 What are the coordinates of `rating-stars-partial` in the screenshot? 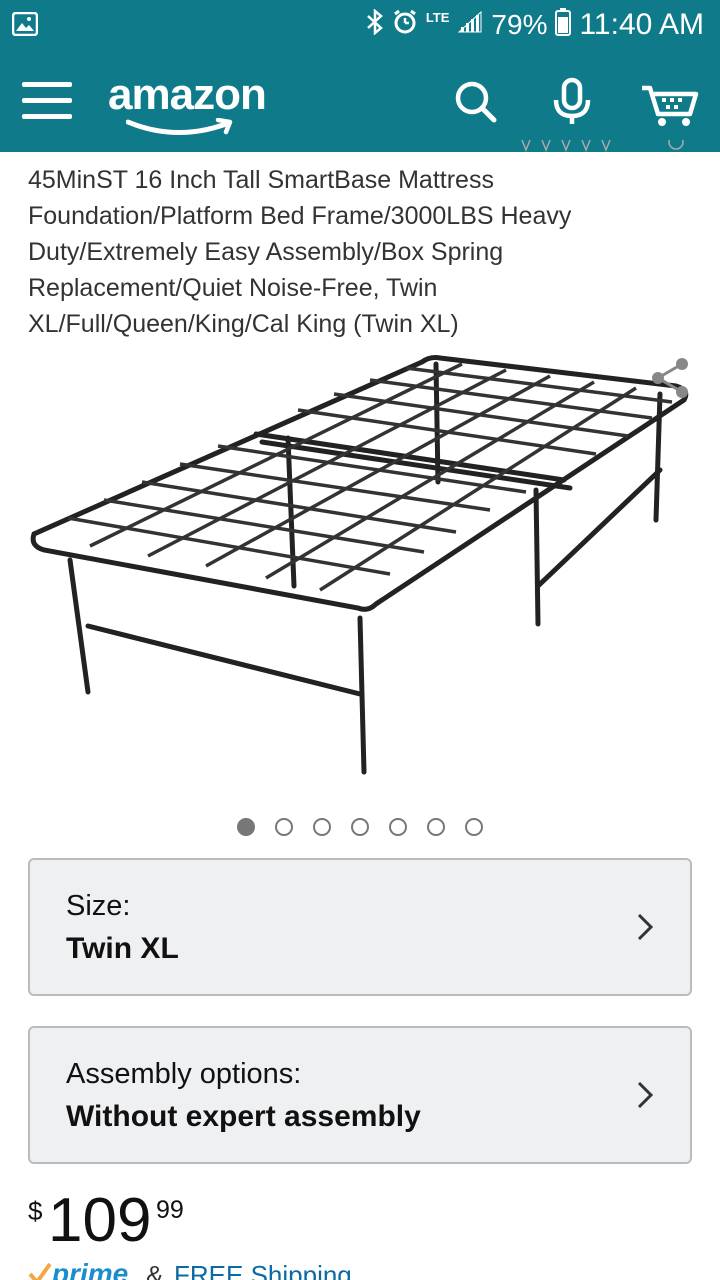 It's located at (610, 147).